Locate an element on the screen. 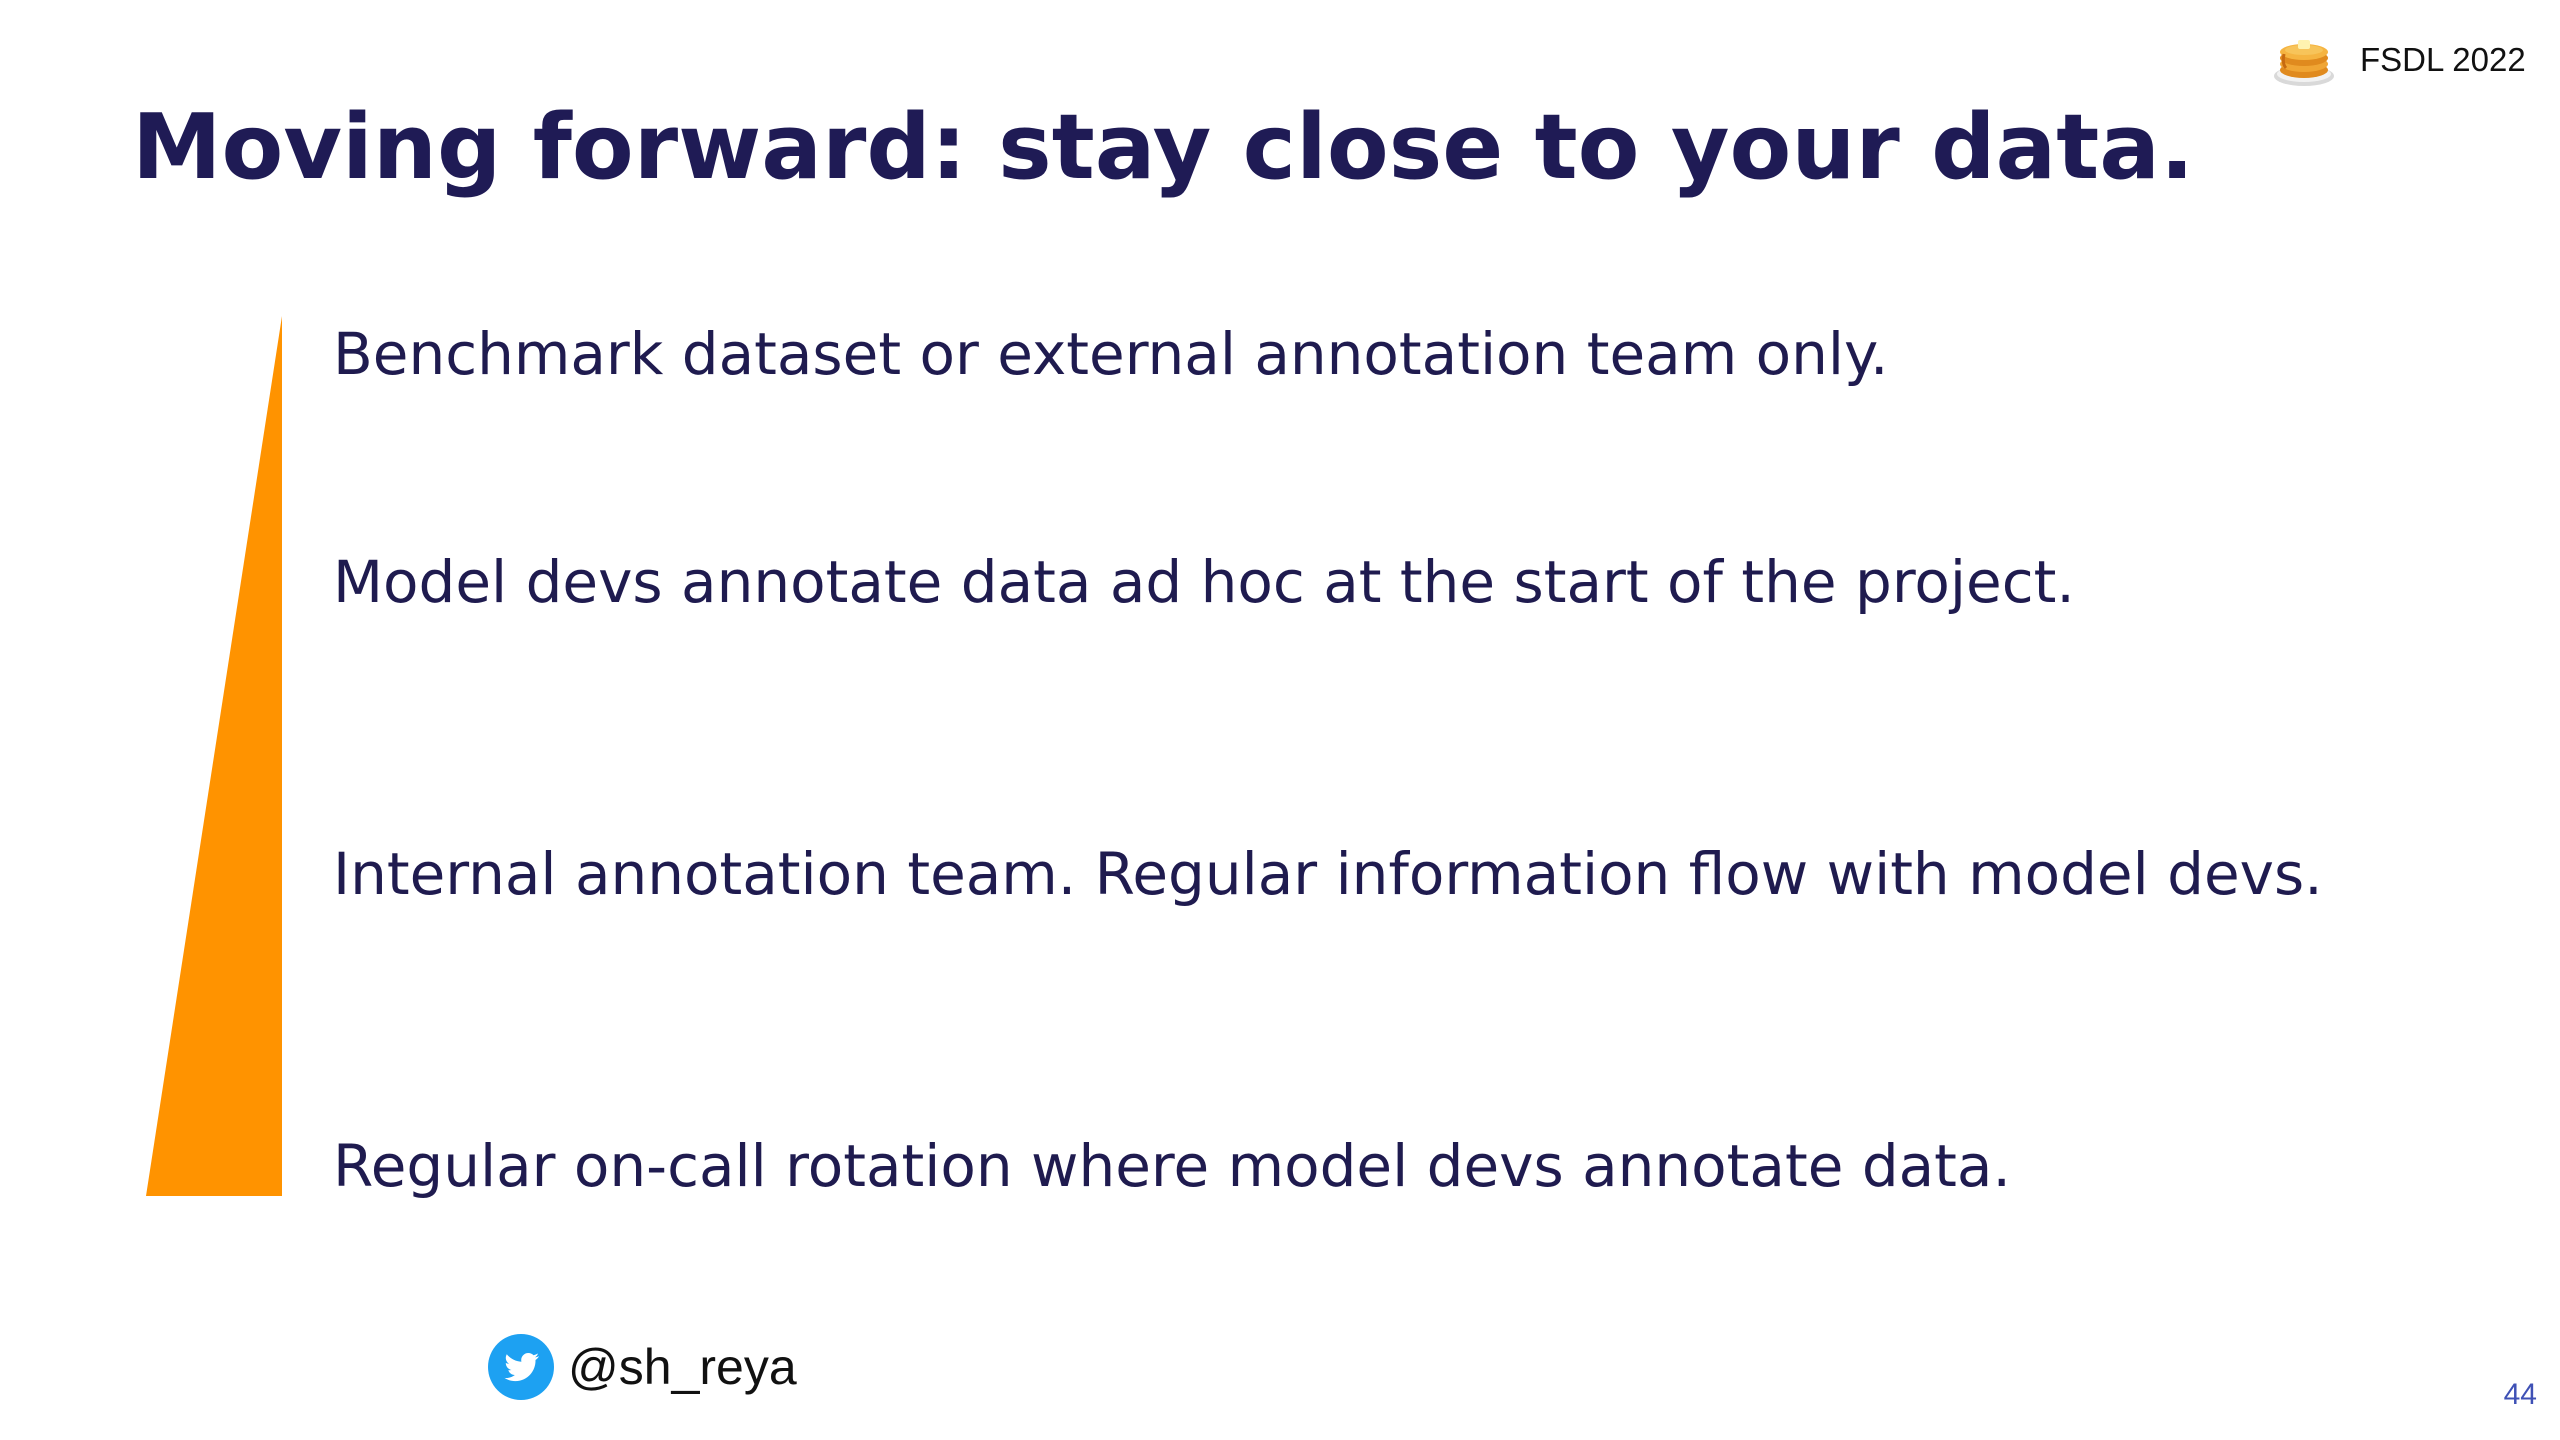 The width and height of the screenshot is (2560, 1440). slide-title: Moving forward: stay close to your data. is located at coordinates (1163, 147).